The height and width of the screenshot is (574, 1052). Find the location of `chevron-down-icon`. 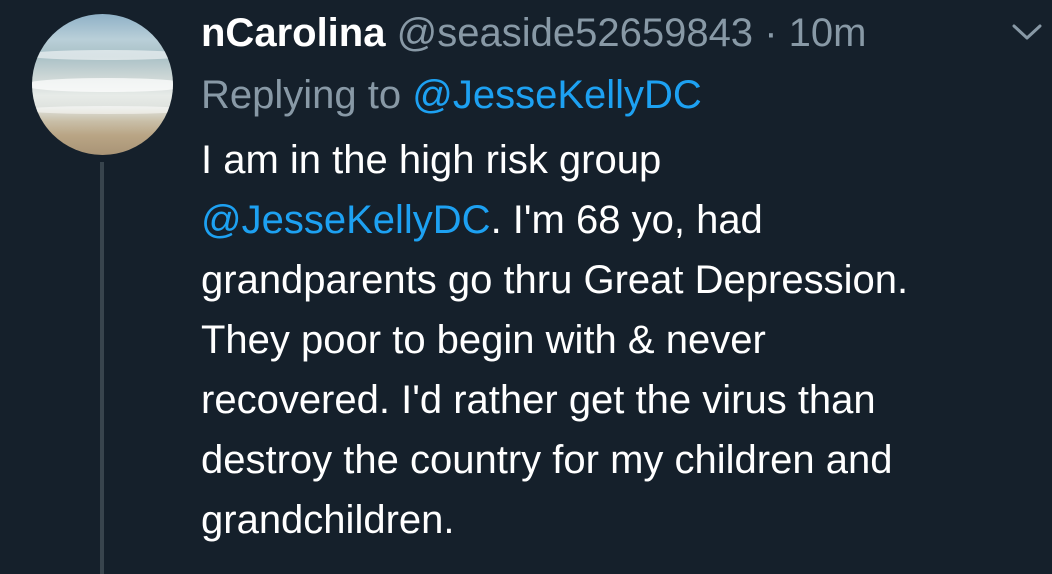

chevron-down-icon is located at coordinates (1027, 32).